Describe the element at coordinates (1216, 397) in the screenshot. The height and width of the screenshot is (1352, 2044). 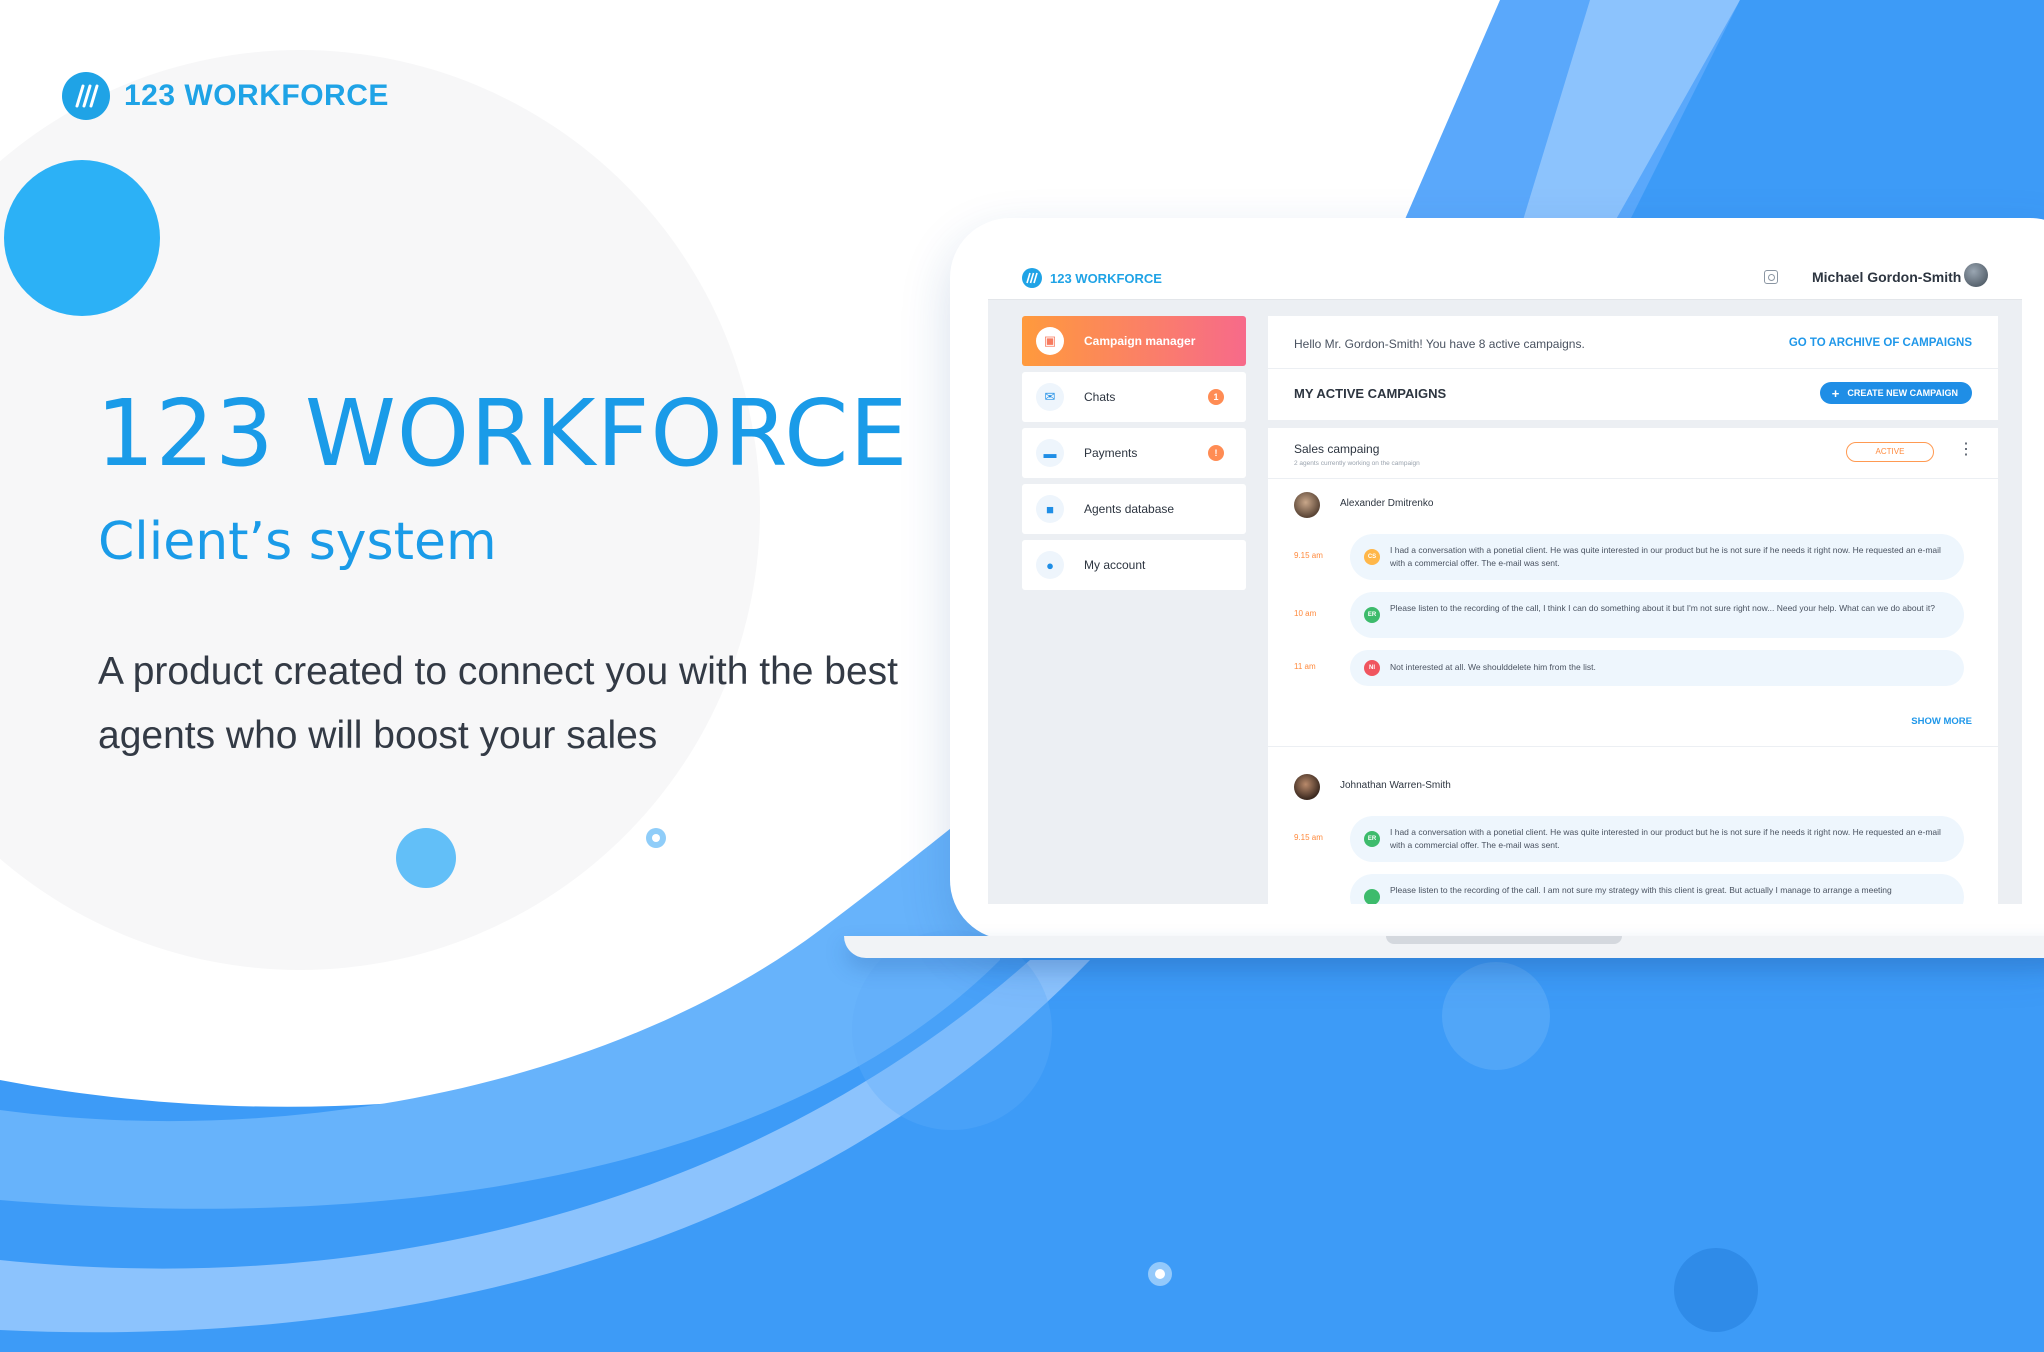
I see `notification-badge: 1` at that location.